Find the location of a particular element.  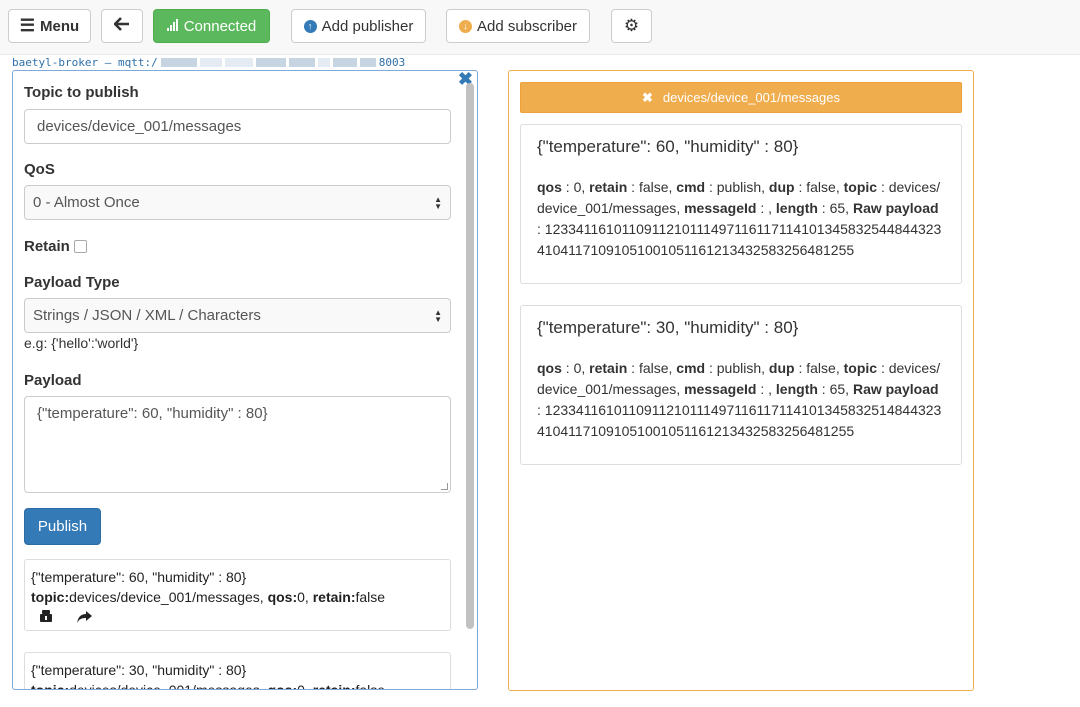

payload-example: e.g: {'hello':'world'} is located at coordinates (81, 343).